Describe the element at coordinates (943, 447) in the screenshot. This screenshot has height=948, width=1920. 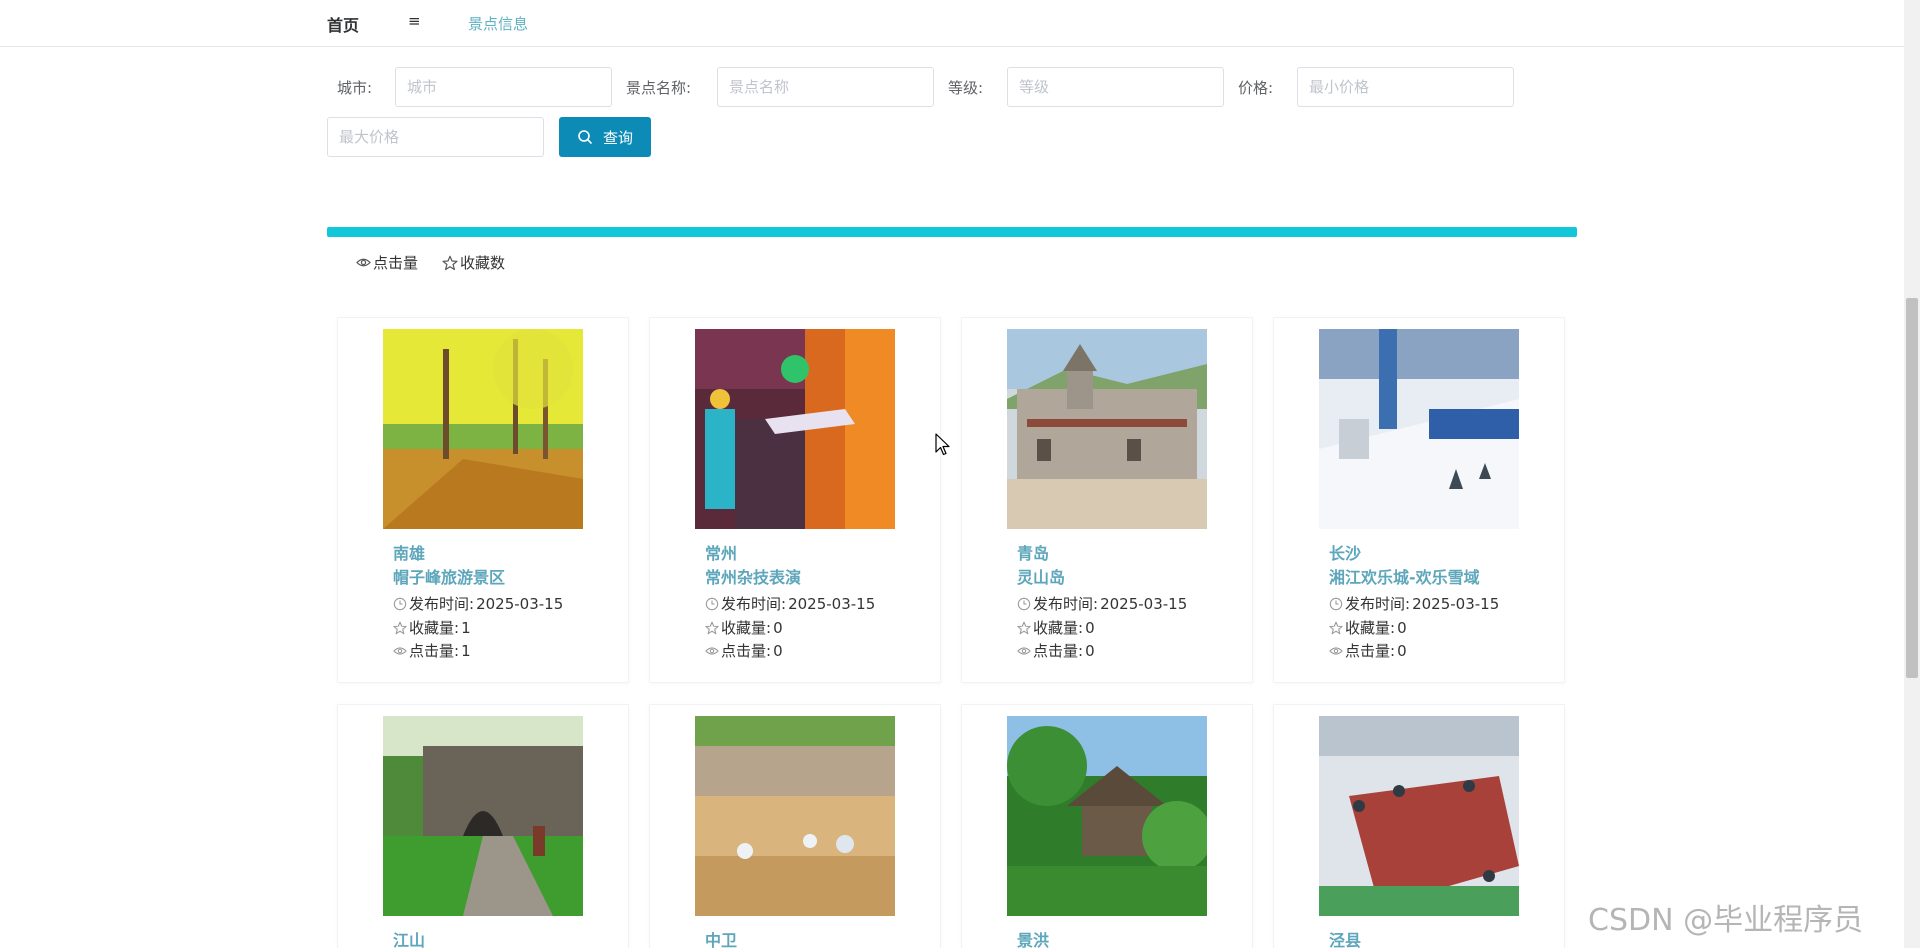
I see `mouse-cursor-icon` at that location.